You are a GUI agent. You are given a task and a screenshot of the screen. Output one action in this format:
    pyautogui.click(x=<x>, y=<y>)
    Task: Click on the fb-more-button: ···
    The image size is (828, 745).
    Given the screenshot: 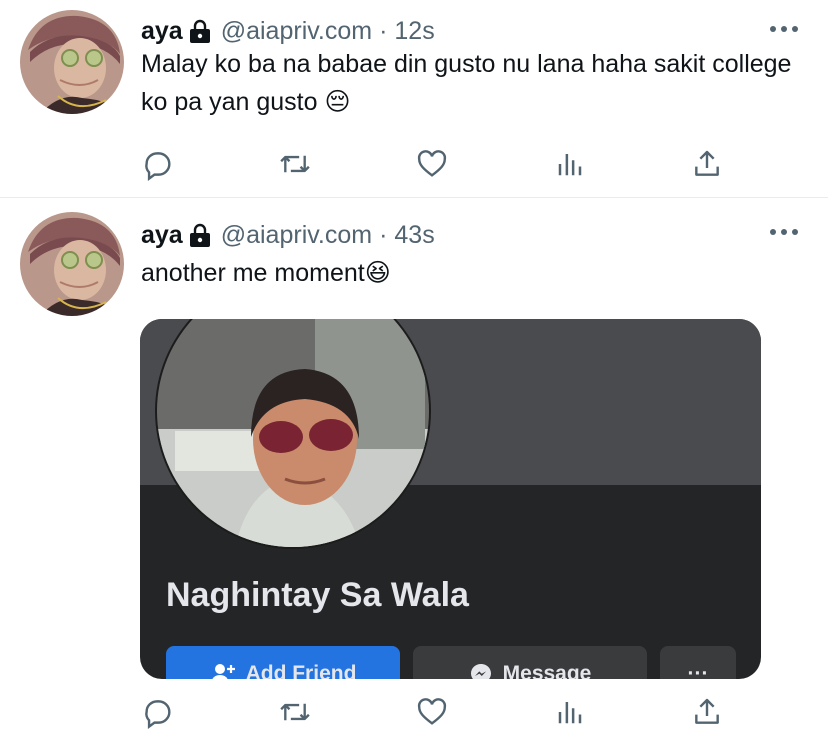 What is the action you would take?
    pyautogui.click(x=698, y=662)
    